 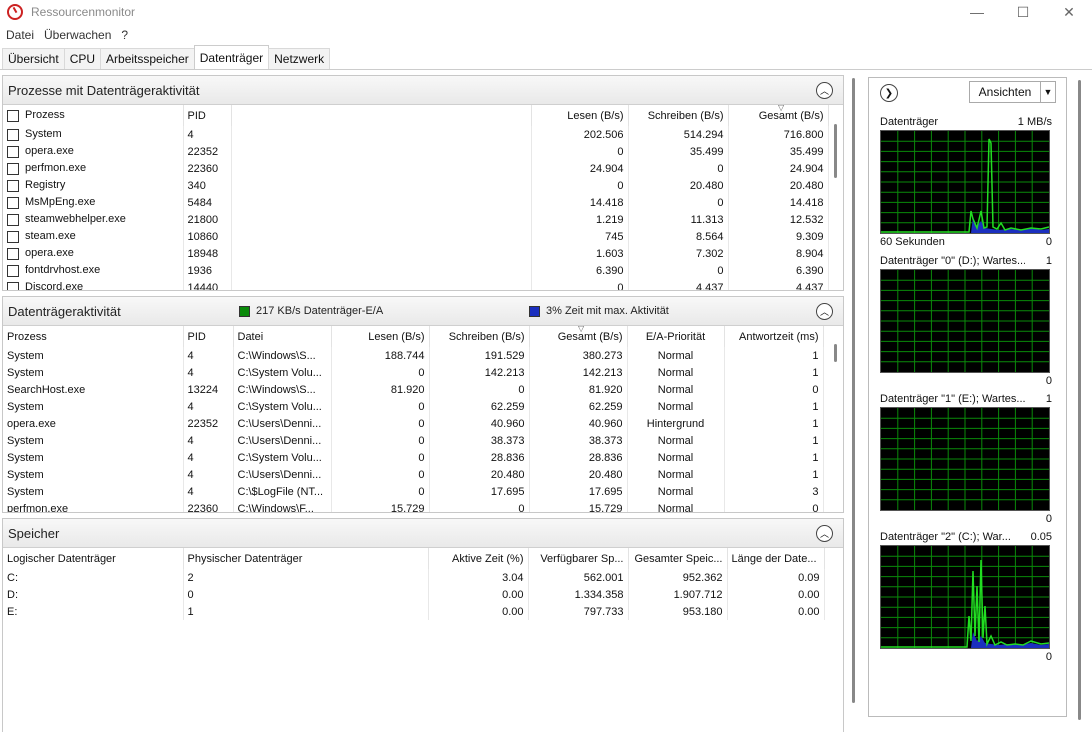 I want to click on select-all-checkbox, so click(x=13, y=115).